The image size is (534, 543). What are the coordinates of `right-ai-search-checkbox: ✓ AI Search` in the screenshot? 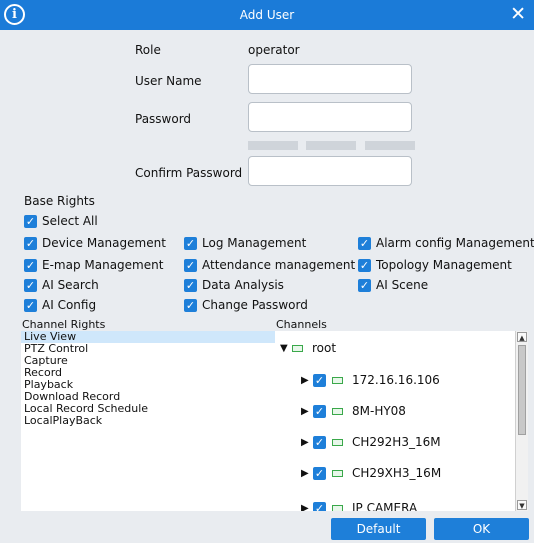 It's located at (61, 285).